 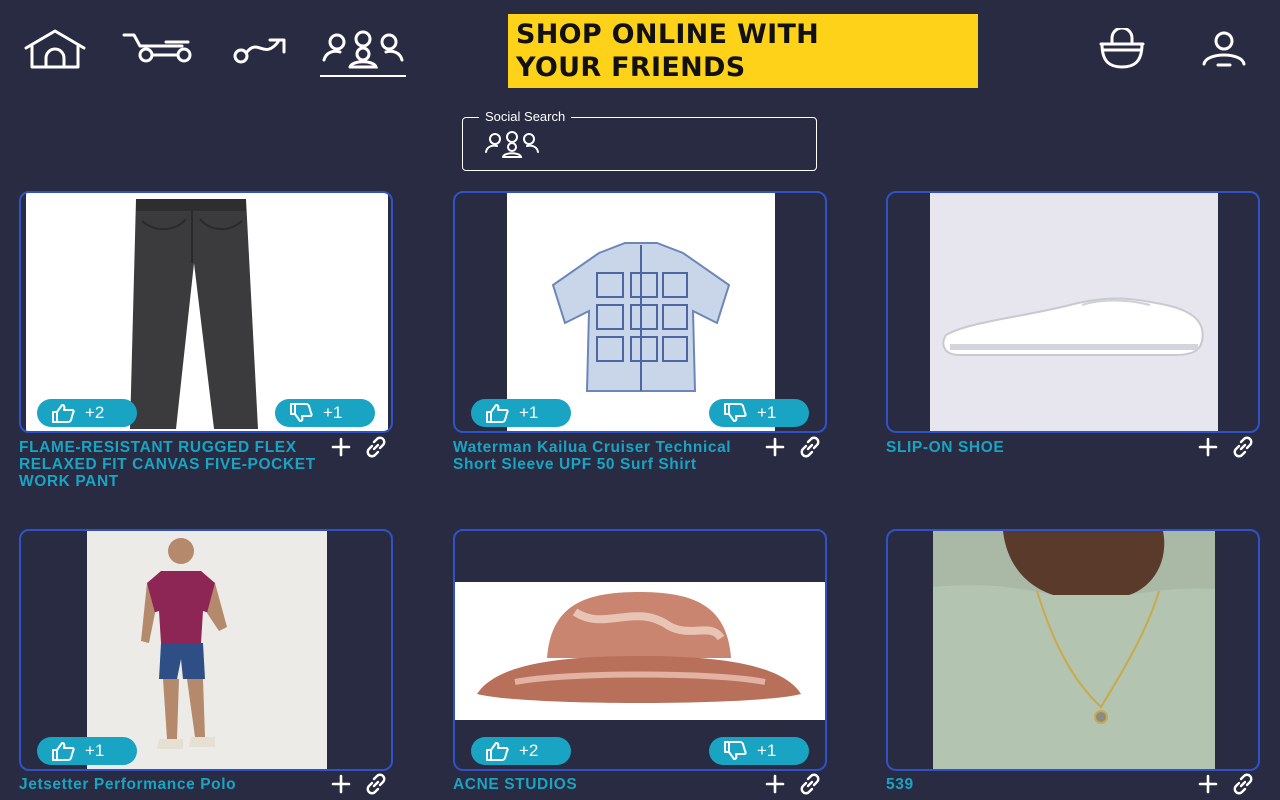 I want to click on route-icon, so click(x=260, y=50).